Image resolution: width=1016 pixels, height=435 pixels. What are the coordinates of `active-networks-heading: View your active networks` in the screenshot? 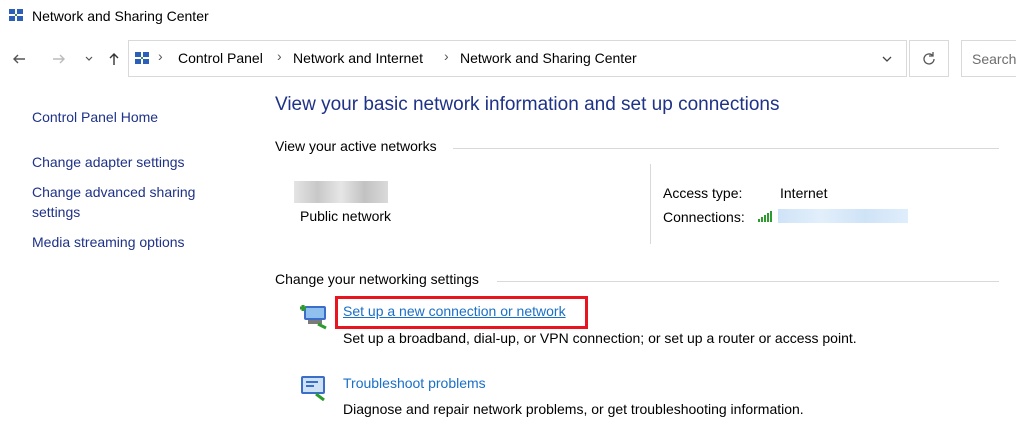 It's located at (356, 146).